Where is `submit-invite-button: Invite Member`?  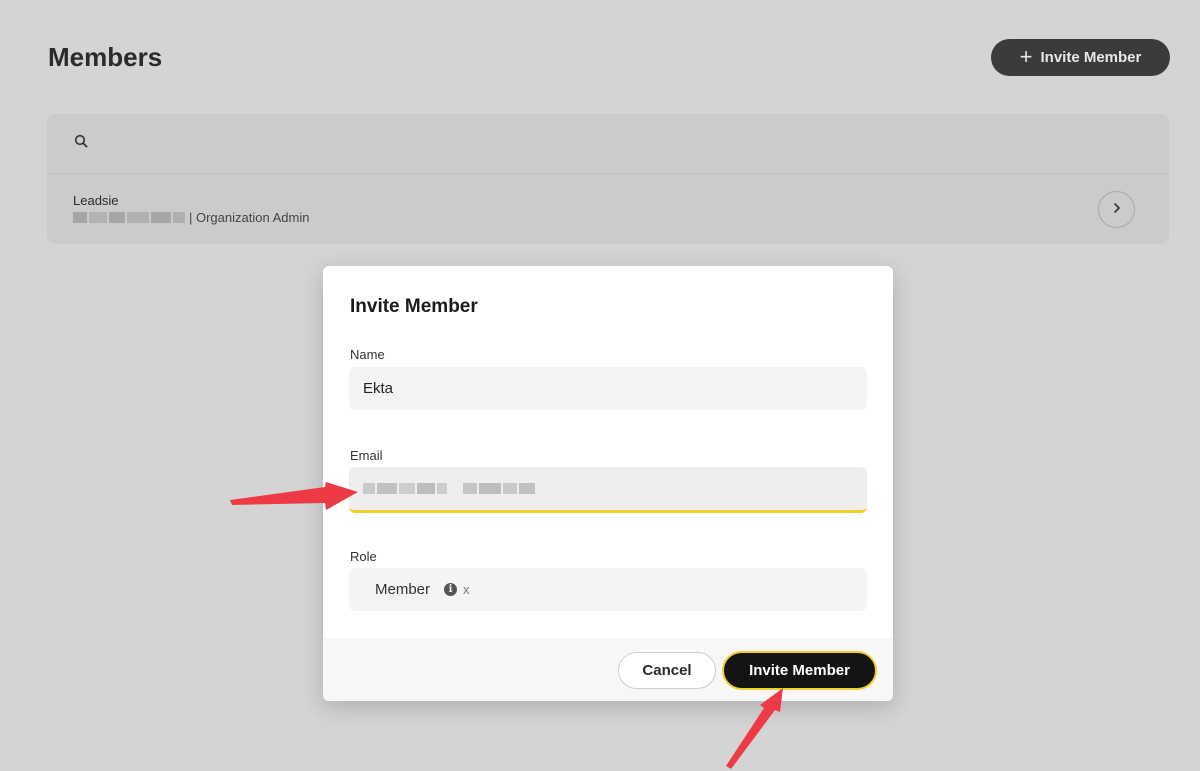
submit-invite-button: Invite Member is located at coordinates (799, 670).